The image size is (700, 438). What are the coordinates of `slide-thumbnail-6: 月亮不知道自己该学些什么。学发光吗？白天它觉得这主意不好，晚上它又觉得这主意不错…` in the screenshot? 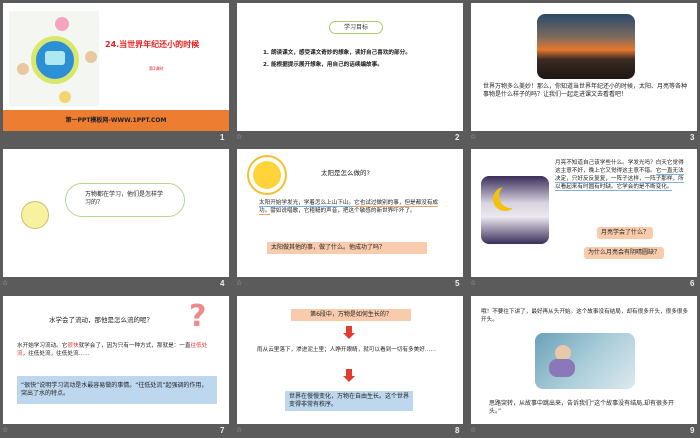 It's located at (584, 213).